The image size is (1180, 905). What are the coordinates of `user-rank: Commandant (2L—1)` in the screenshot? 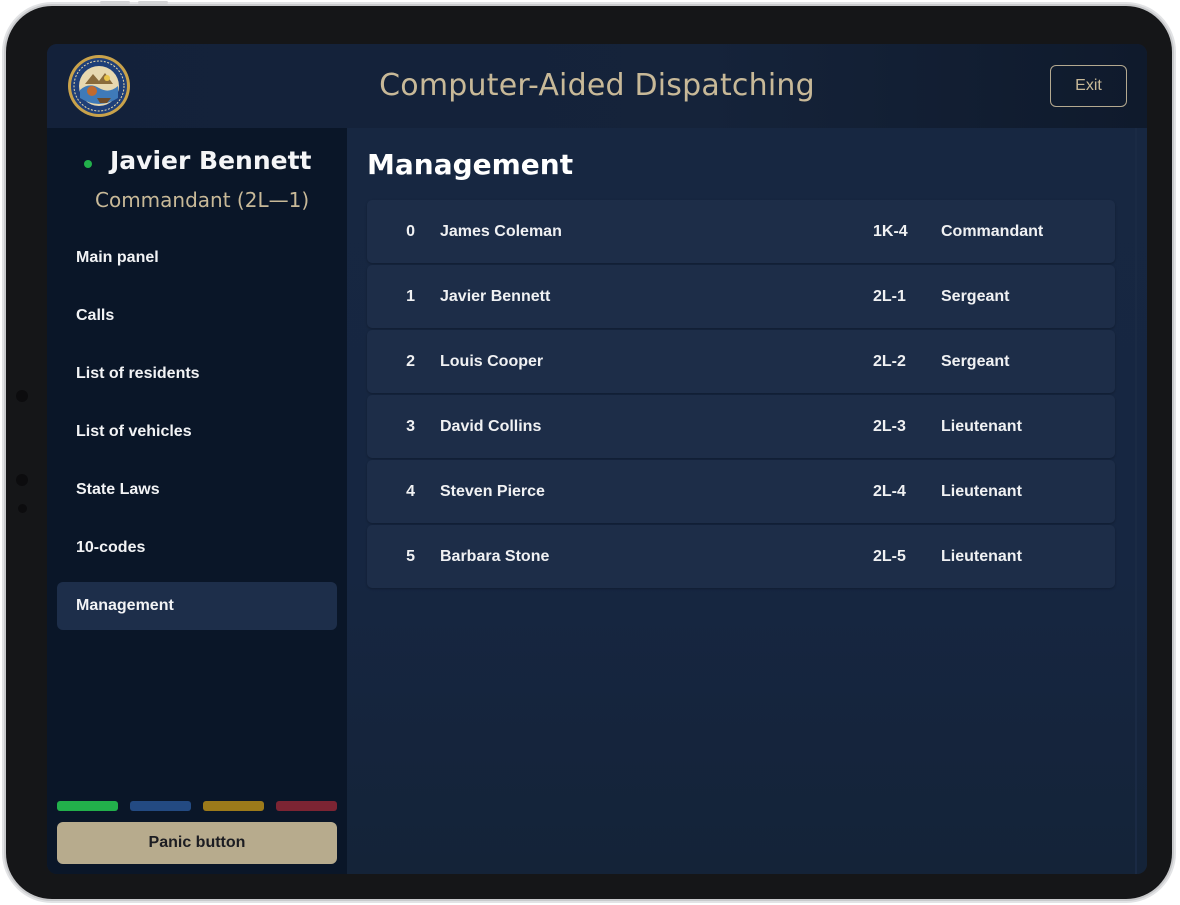 It's located at (202, 200).